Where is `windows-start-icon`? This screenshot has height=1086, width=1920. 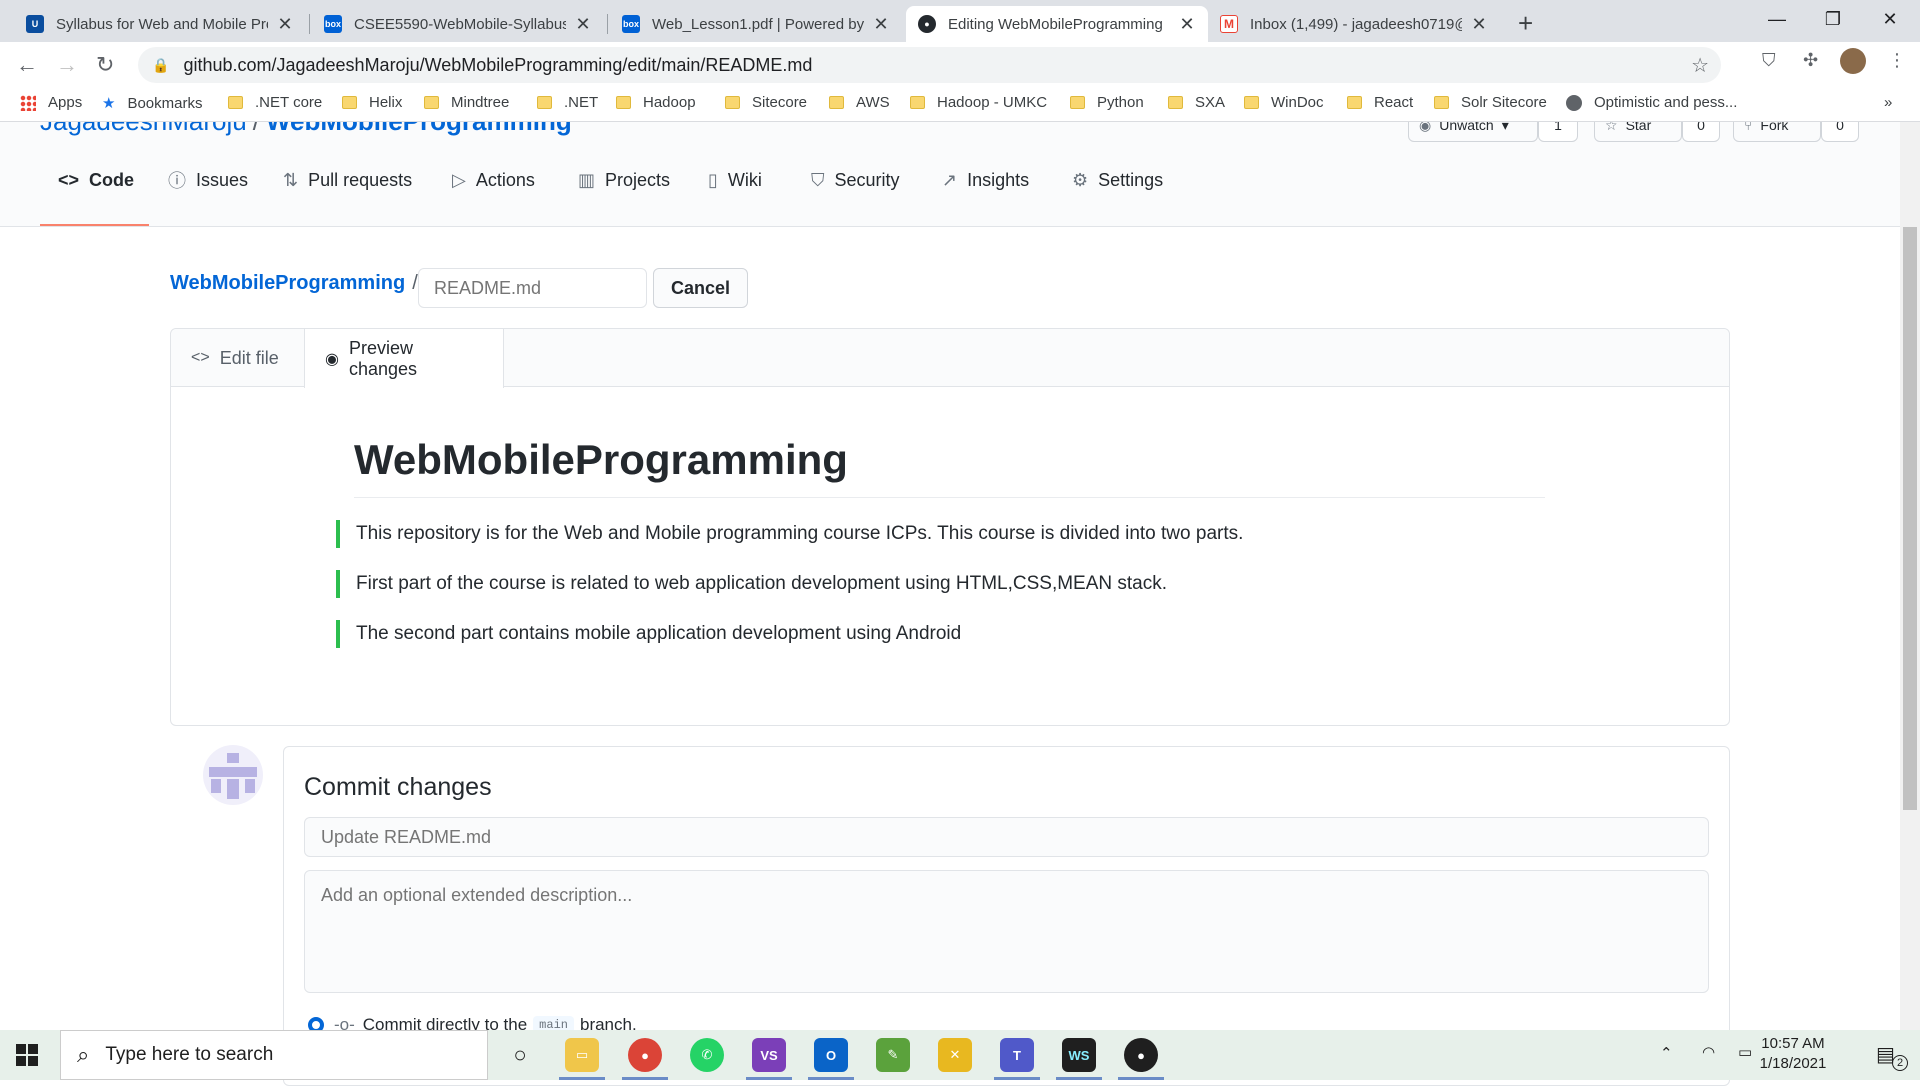
windows-start-icon is located at coordinates (27, 1055).